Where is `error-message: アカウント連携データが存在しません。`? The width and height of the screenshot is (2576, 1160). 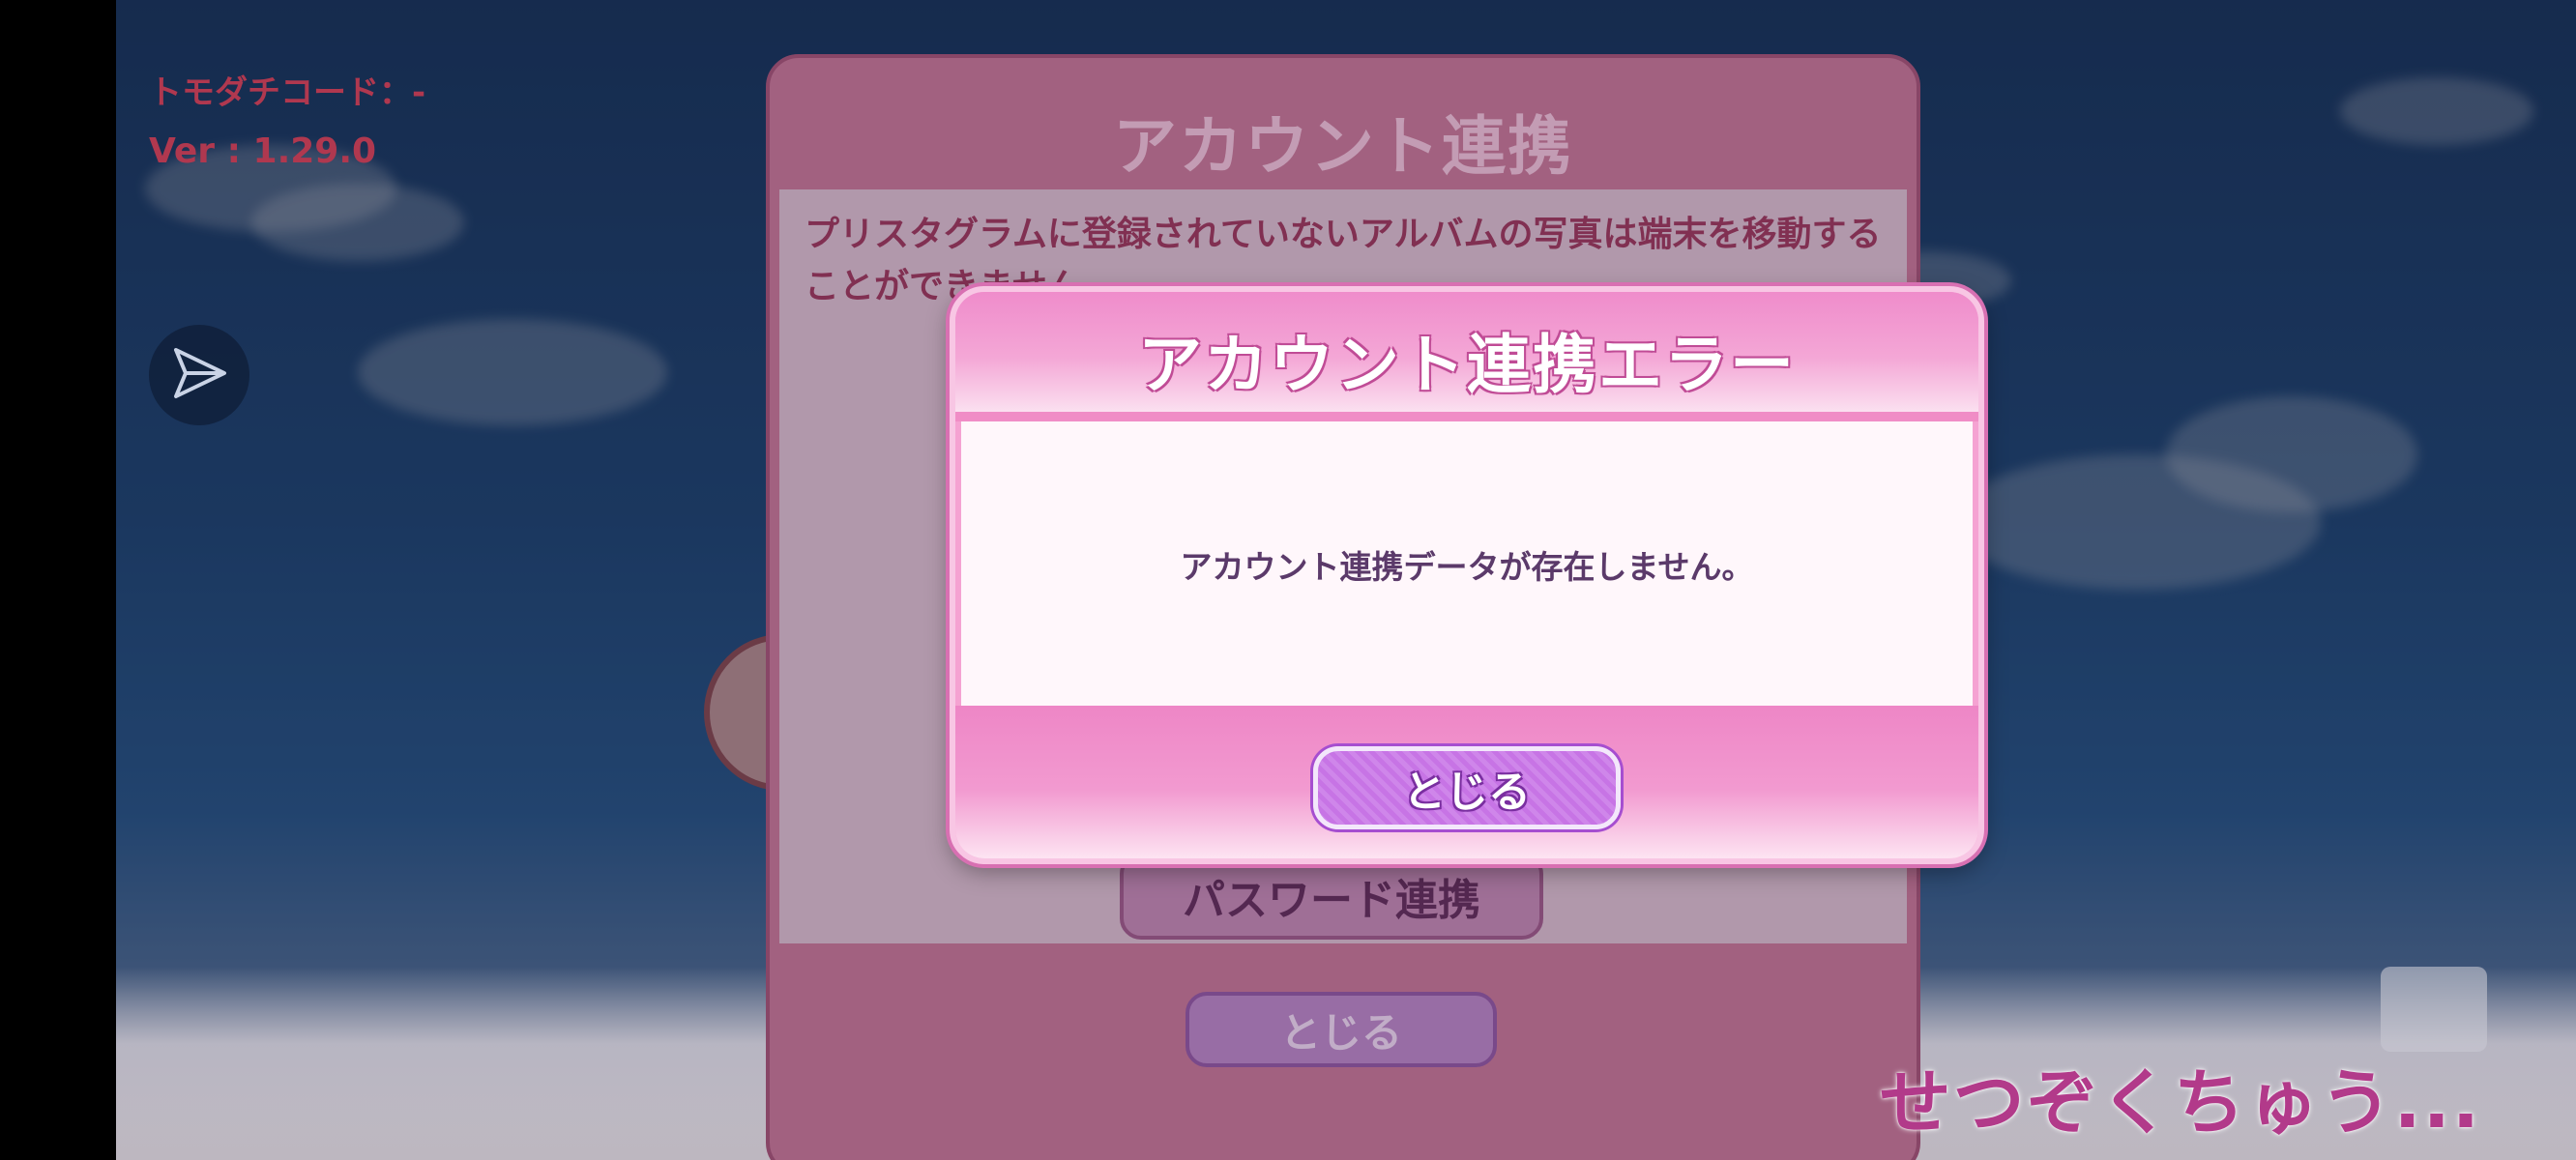 error-message: アカウント連携データが存在しません。 is located at coordinates (1467, 567).